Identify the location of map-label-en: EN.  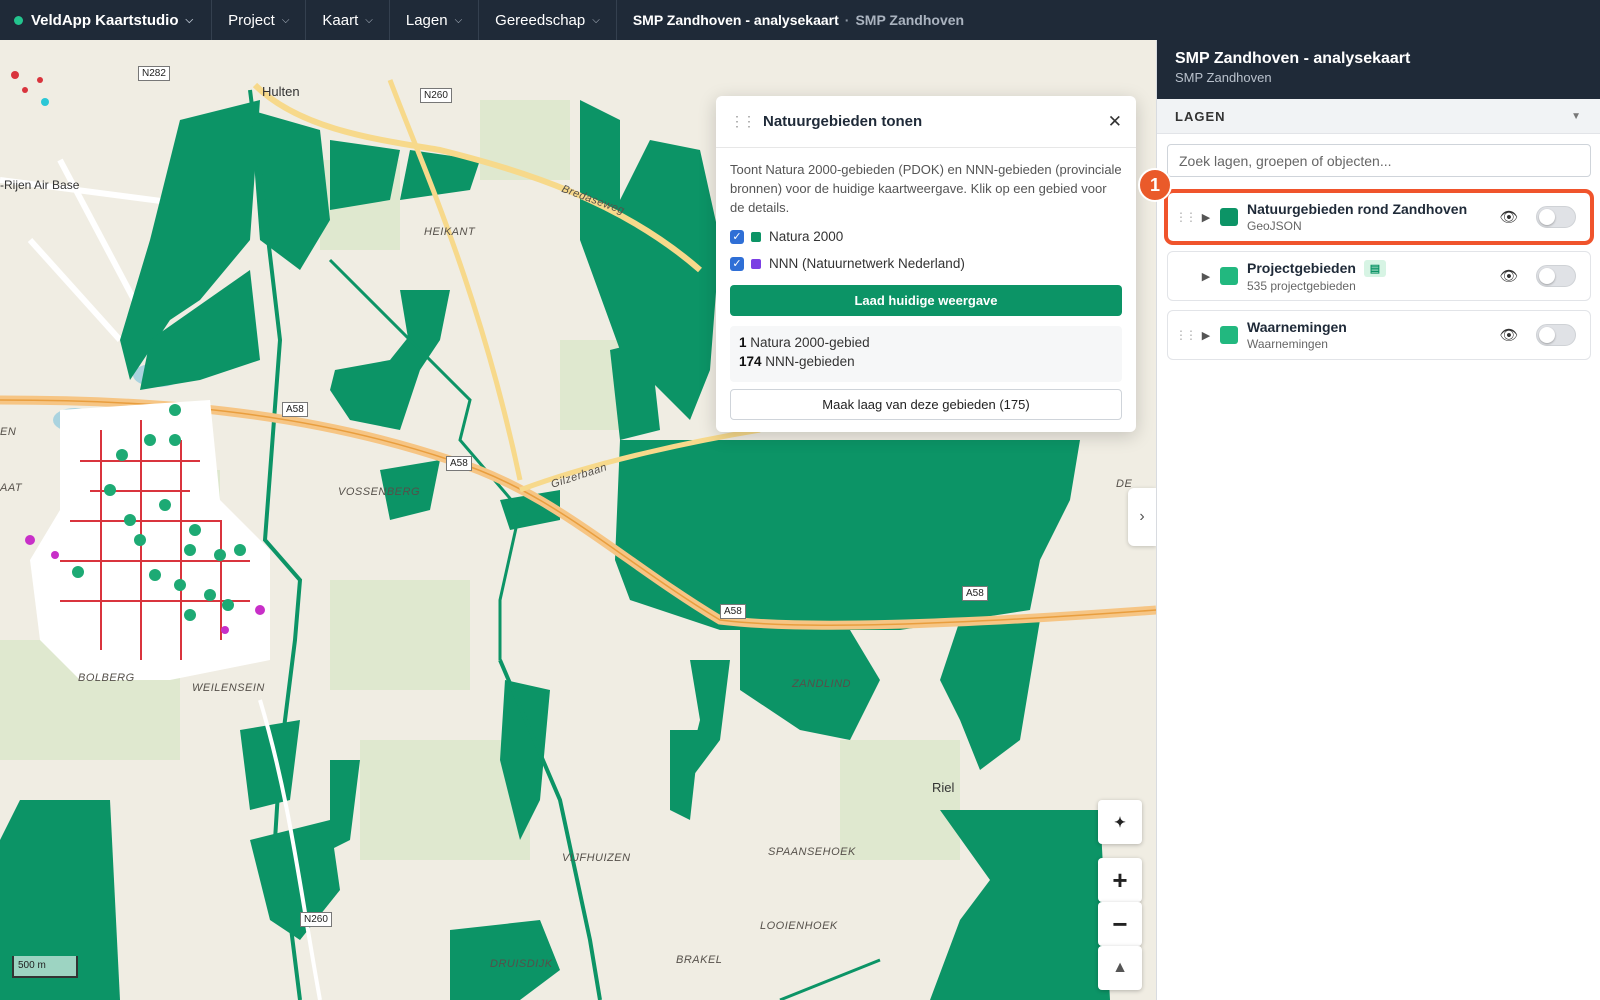
(8, 432).